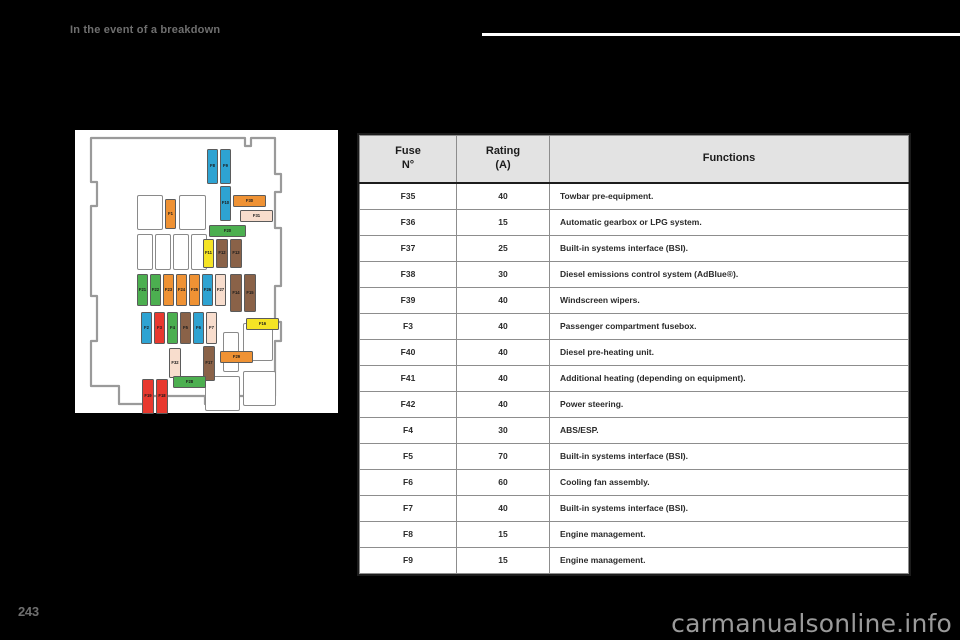  What do you see at coordinates (250, 293) in the screenshot?
I see `fuse-f15: F15` at bounding box center [250, 293].